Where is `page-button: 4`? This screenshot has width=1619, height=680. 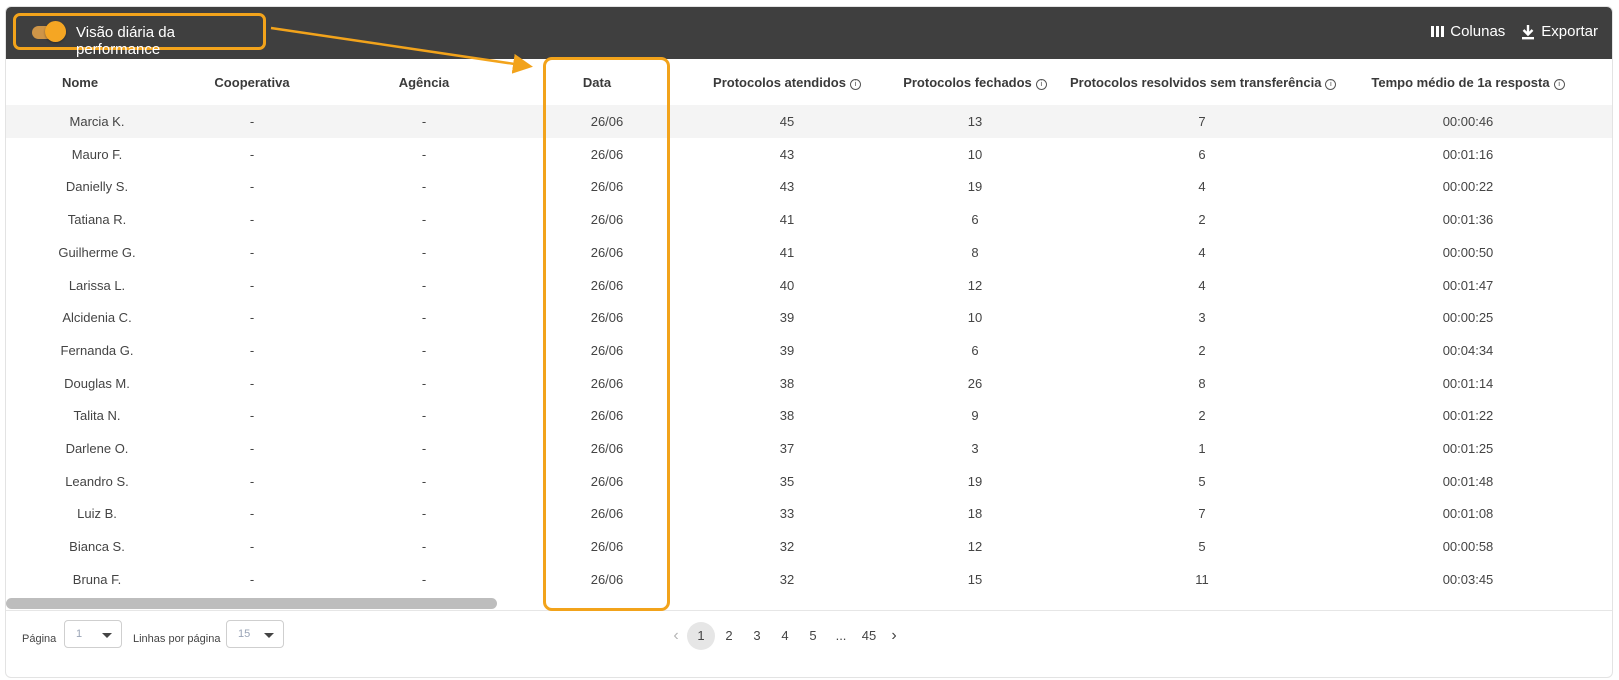
page-button: 4 is located at coordinates (785, 636).